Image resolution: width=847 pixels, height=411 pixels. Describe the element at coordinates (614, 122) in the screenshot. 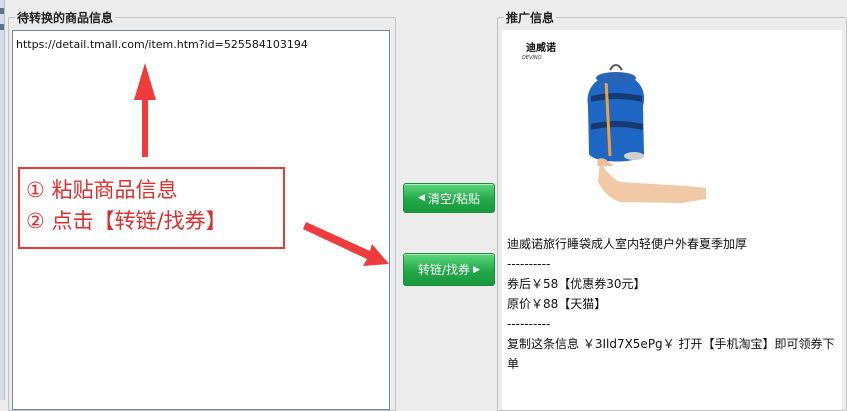

I see `product-image: 迪威诺 DEVINO` at that location.